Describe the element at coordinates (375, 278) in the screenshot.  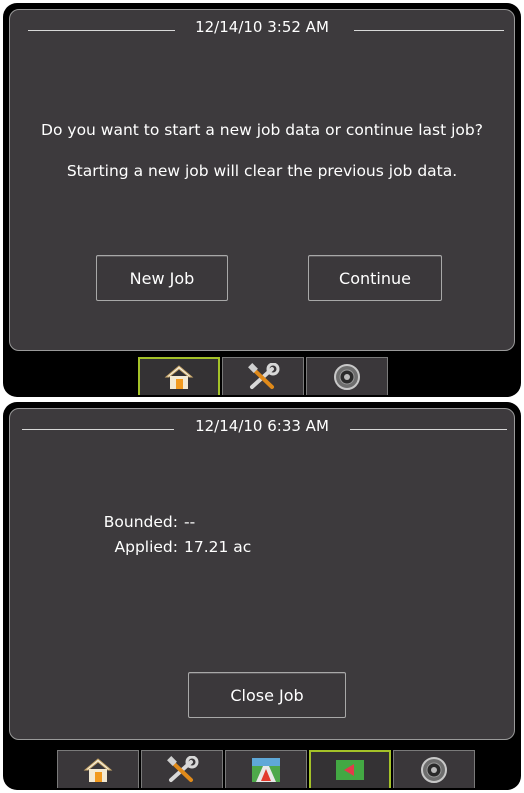
I see `continue-button: Continue` at that location.